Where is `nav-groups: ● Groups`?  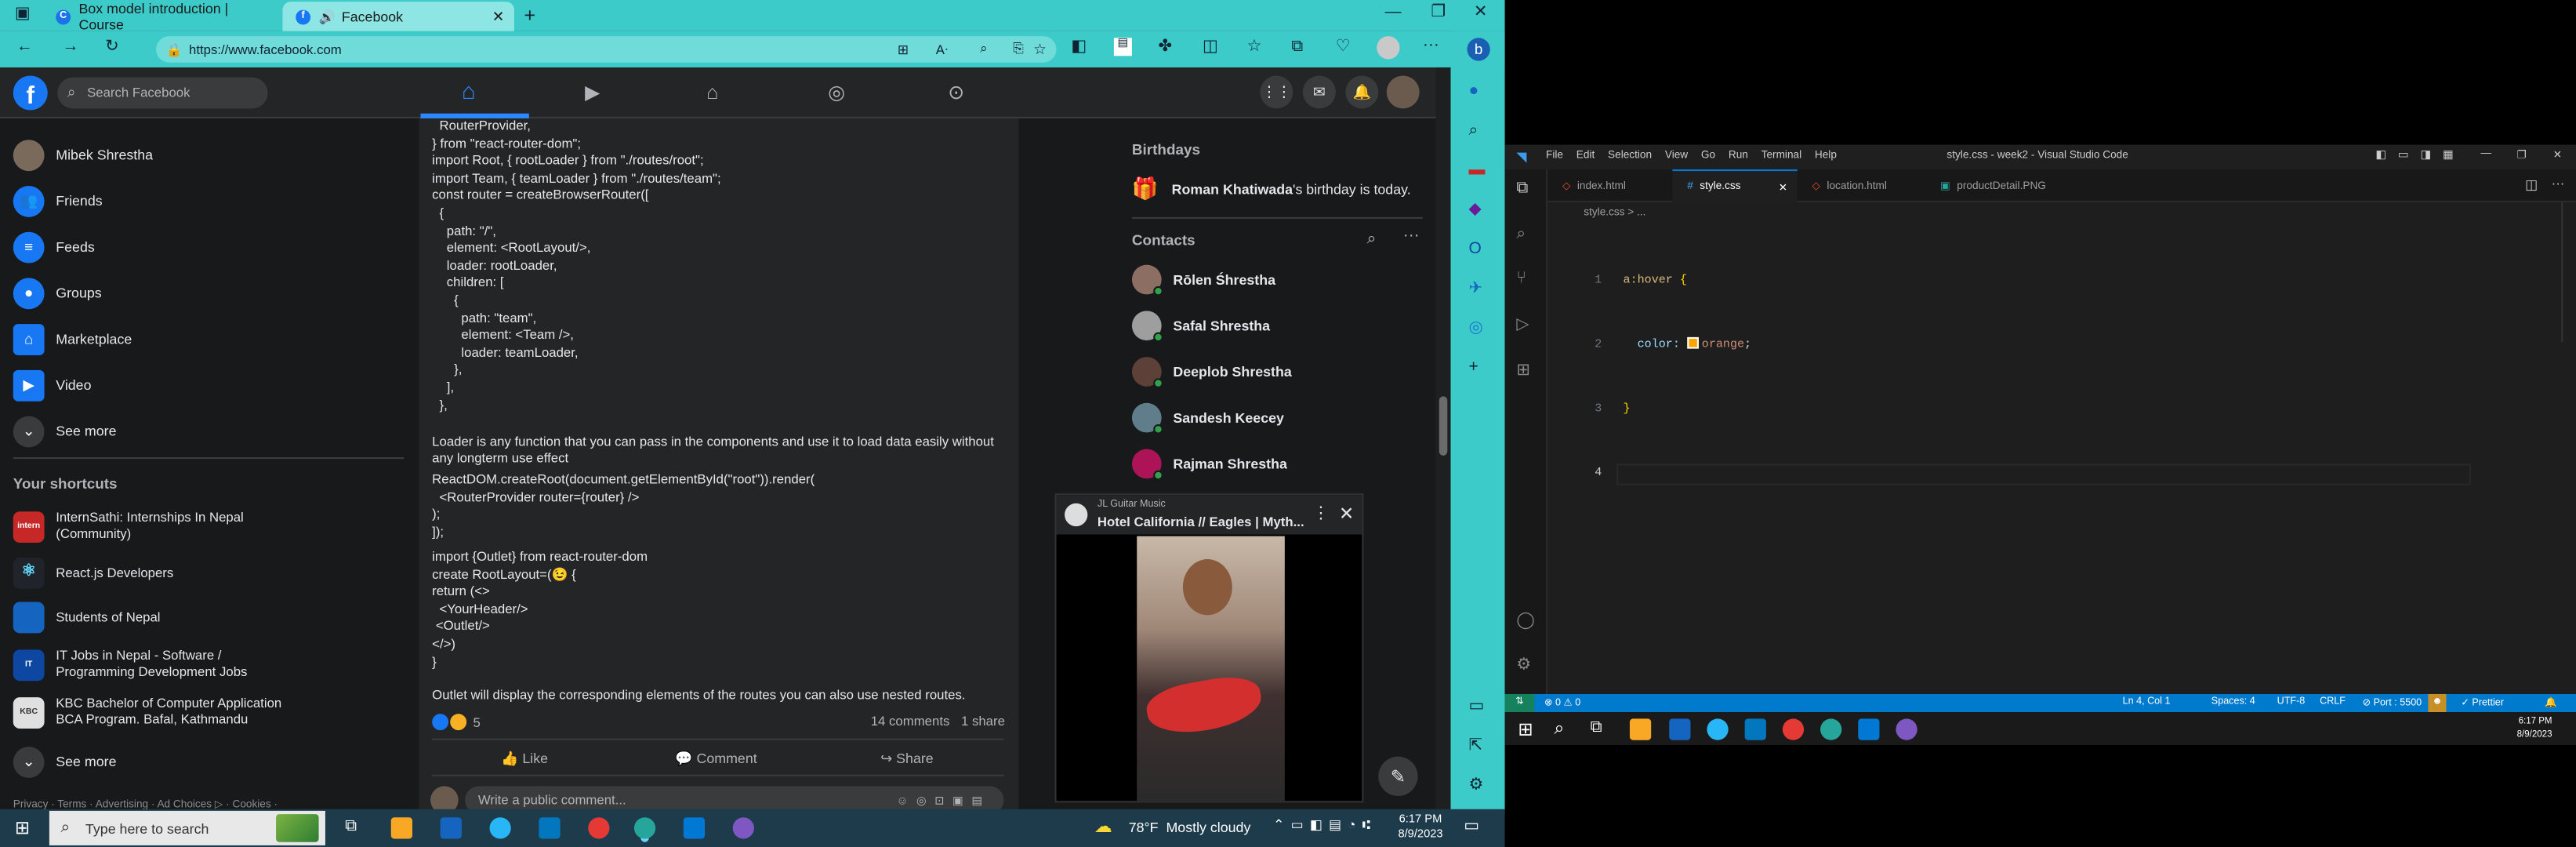 nav-groups: ● Groups is located at coordinates (58, 292).